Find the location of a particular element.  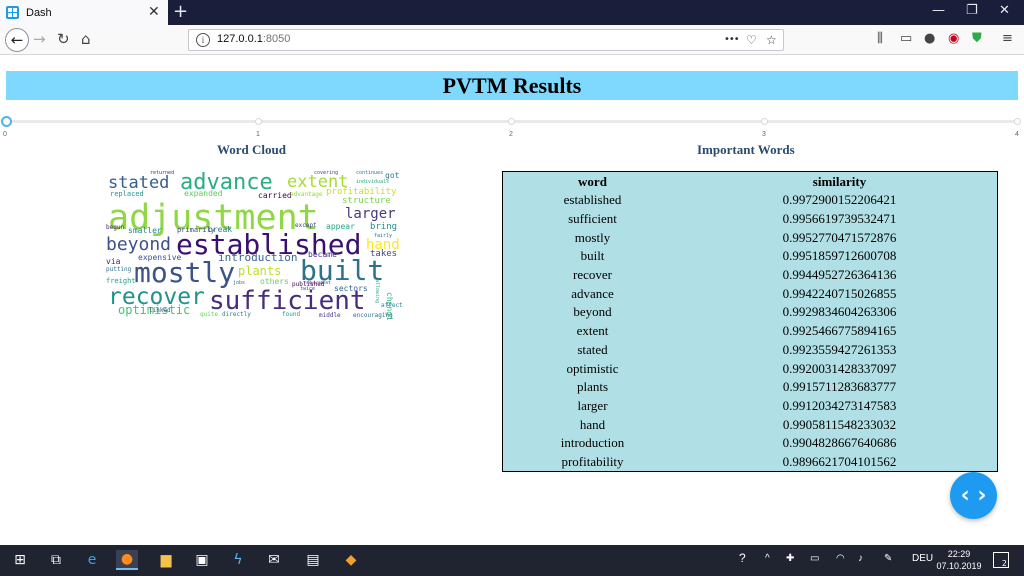

word-cloud-word: covering is located at coordinates (326, 173).